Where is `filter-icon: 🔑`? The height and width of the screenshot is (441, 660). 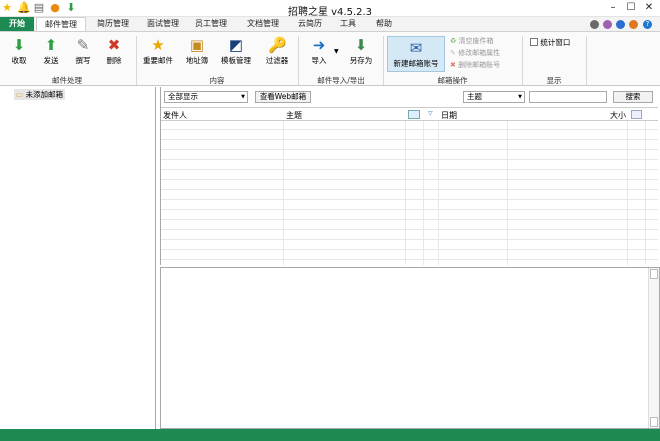 filter-icon: 🔑 is located at coordinates (277, 45).